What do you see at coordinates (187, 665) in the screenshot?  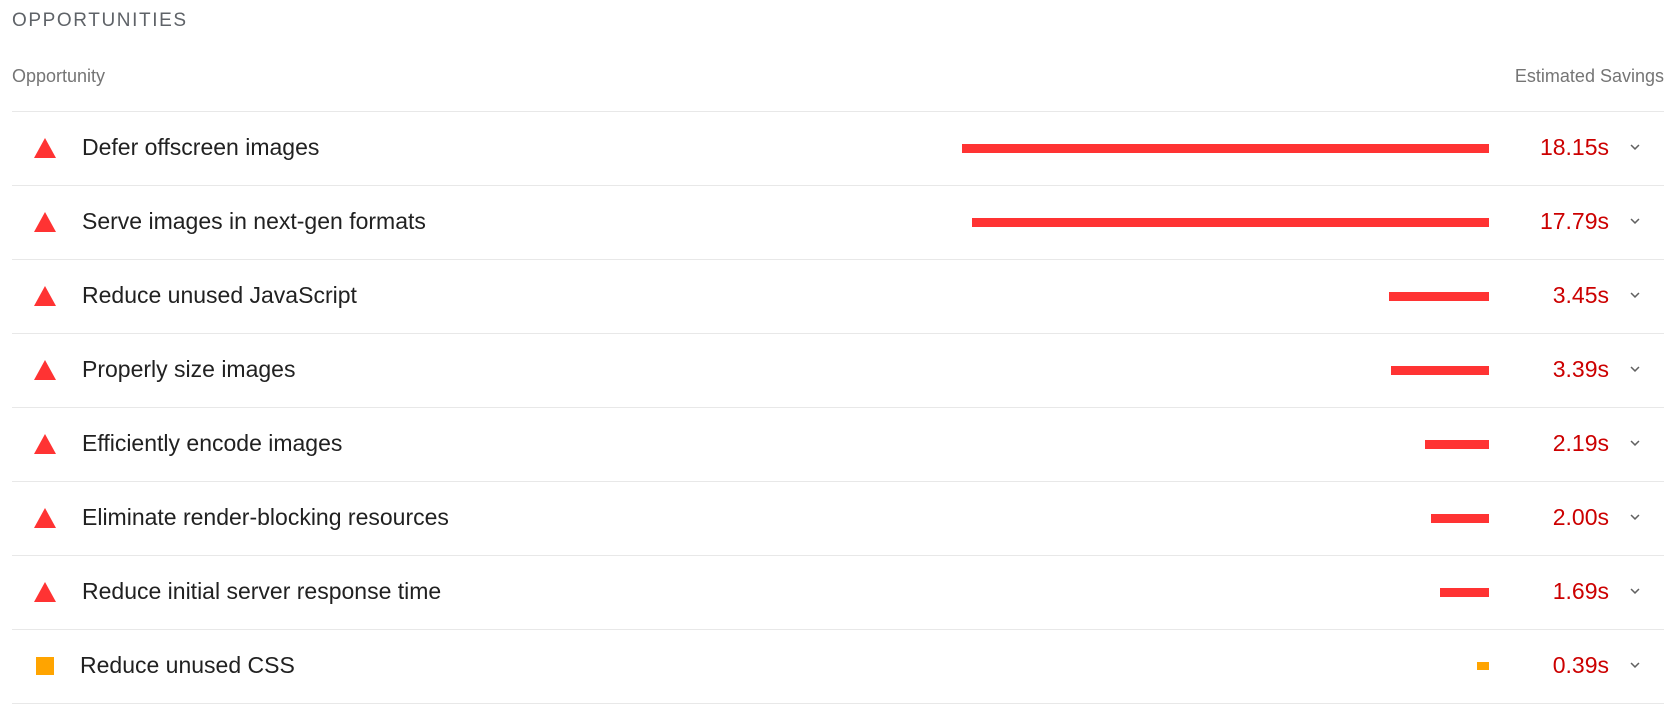 I see `opportunity-title: Reduce unused CSS` at bounding box center [187, 665].